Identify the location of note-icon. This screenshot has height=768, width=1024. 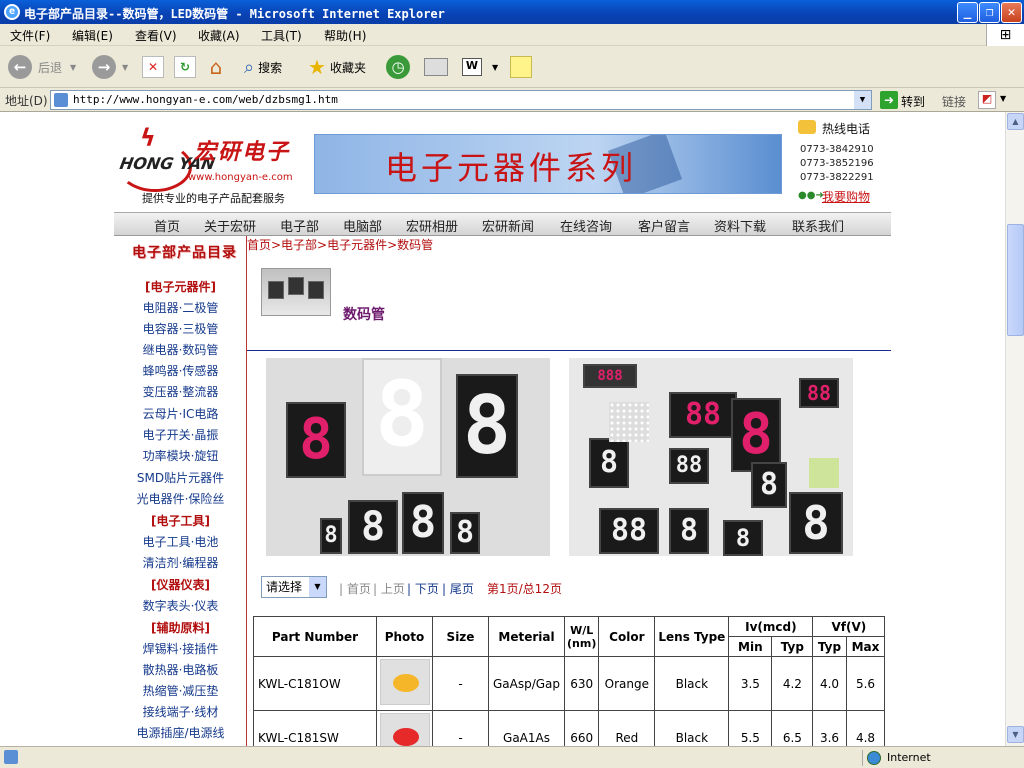
(521, 67).